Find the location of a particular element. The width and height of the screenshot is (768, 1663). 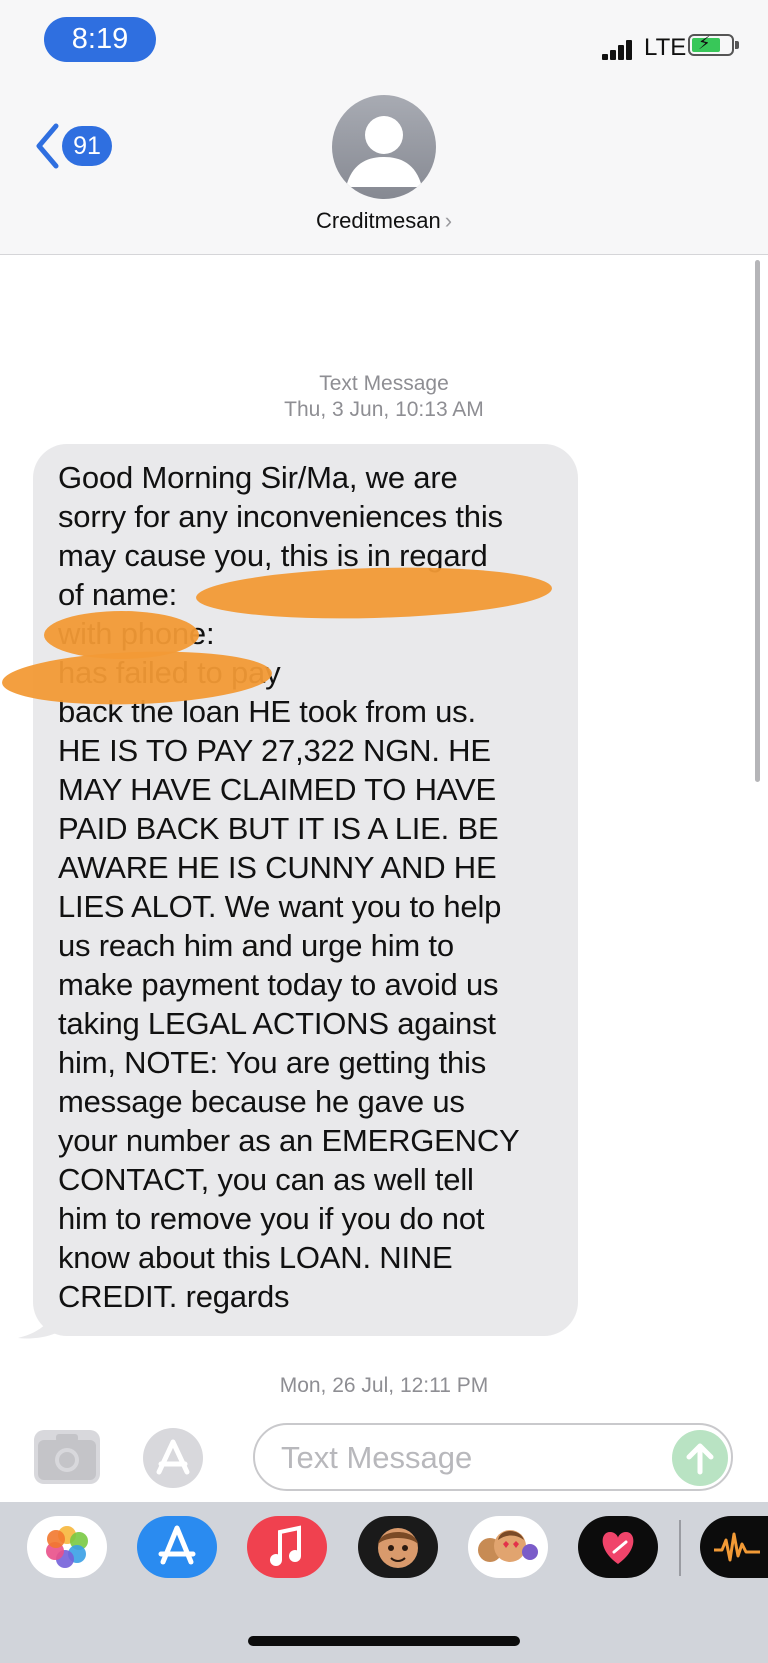

photos-app-icon is located at coordinates (67, 1547).